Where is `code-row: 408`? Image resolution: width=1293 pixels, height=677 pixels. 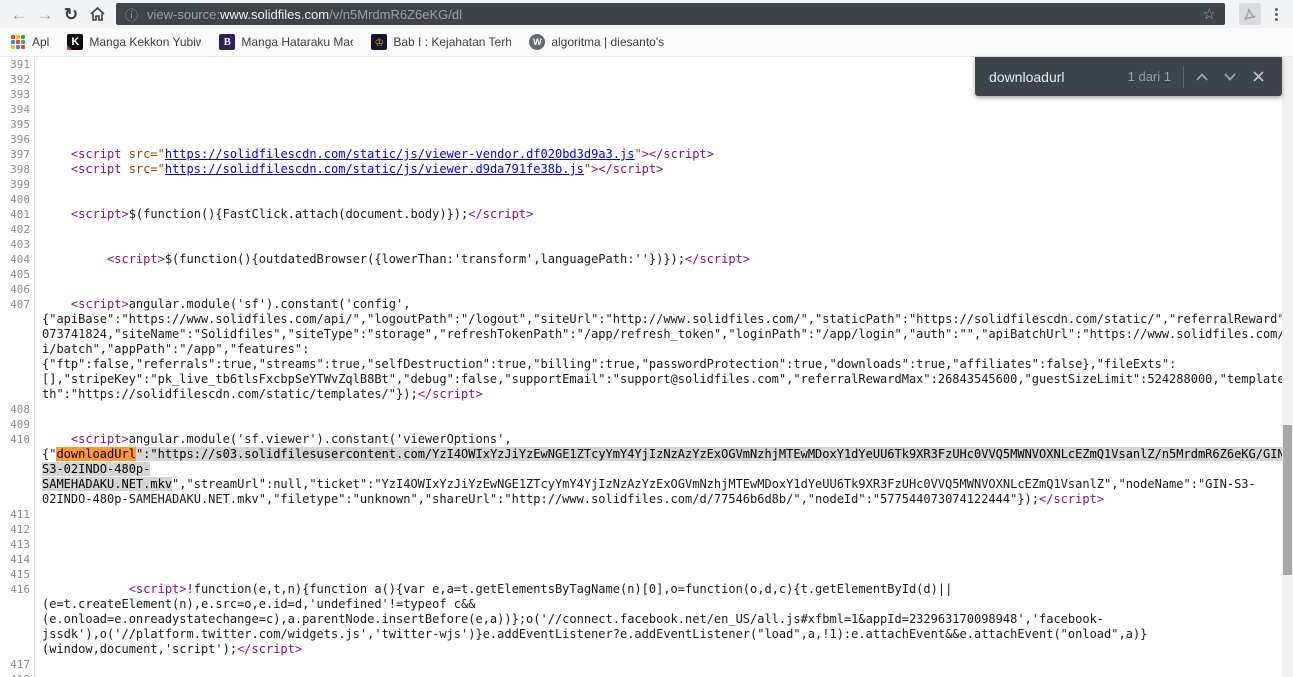 code-row: 408 is located at coordinates (641, 409).